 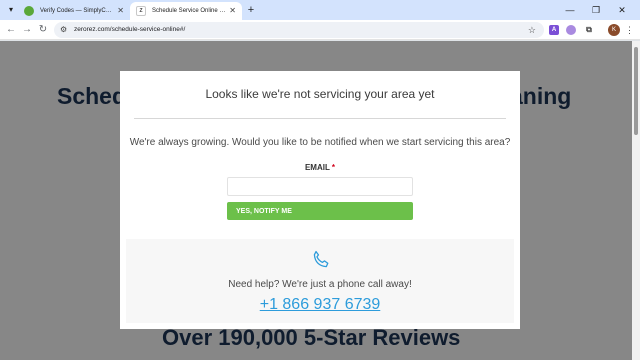 I want to click on bookmark-star-icon: ☆, so click(x=532, y=30).